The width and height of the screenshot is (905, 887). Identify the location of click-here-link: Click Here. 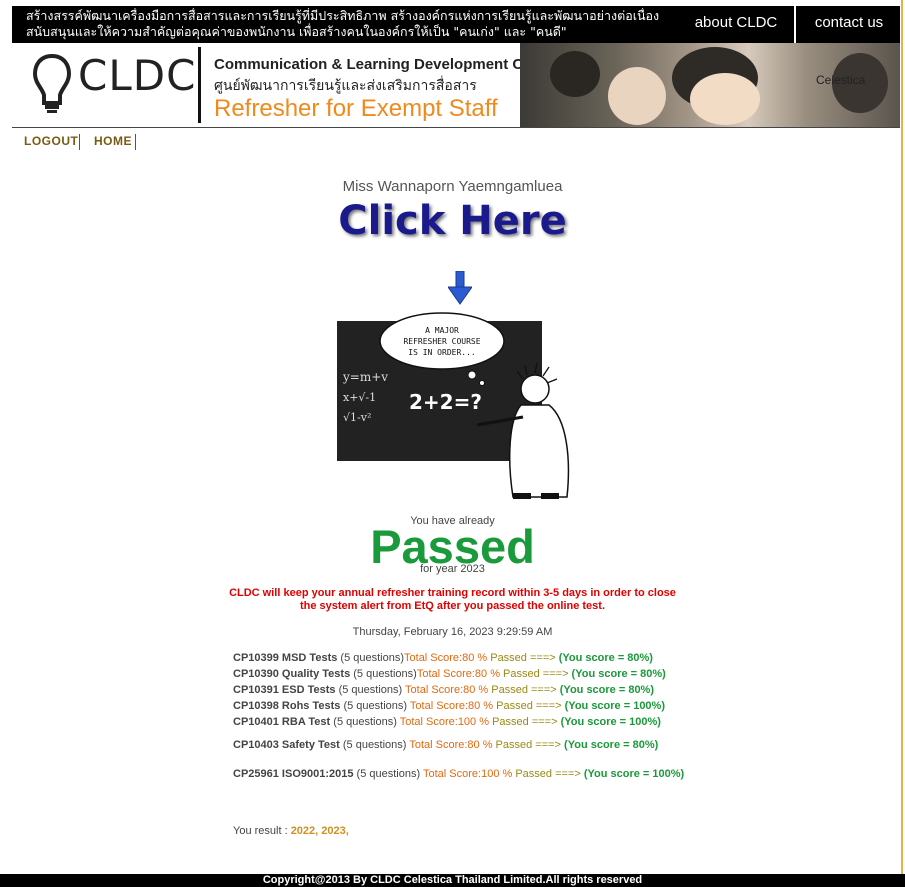
(452, 221).